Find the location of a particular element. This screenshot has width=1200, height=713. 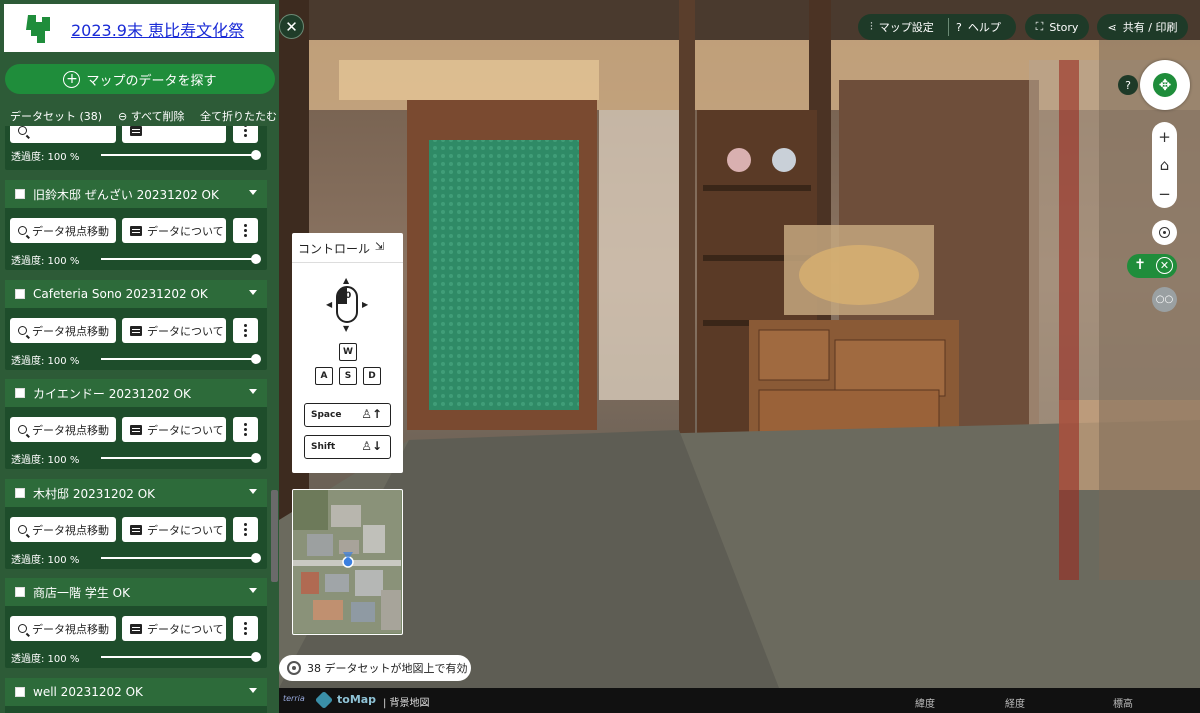

logo-icon is located at coordinates (38, 29).